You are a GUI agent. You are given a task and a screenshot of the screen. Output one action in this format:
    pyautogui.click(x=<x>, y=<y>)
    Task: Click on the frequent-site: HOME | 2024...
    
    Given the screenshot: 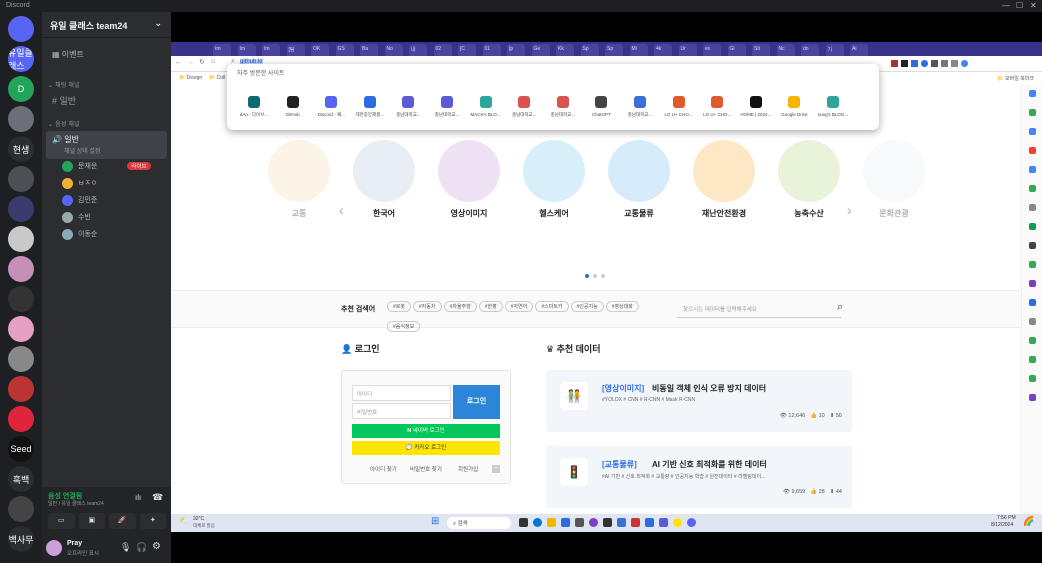 What is the action you would take?
    pyautogui.click(x=756, y=106)
    